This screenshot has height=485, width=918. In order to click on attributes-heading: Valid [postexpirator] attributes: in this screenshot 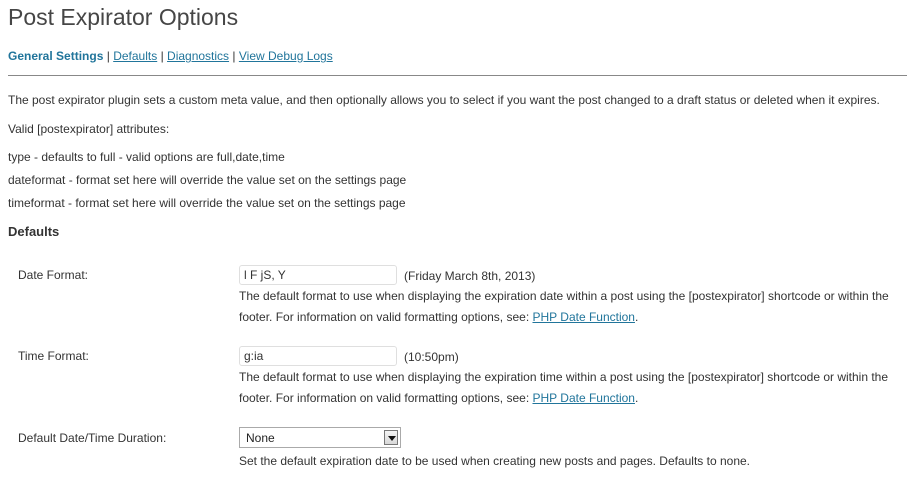, I will do `click(89, 129)`.